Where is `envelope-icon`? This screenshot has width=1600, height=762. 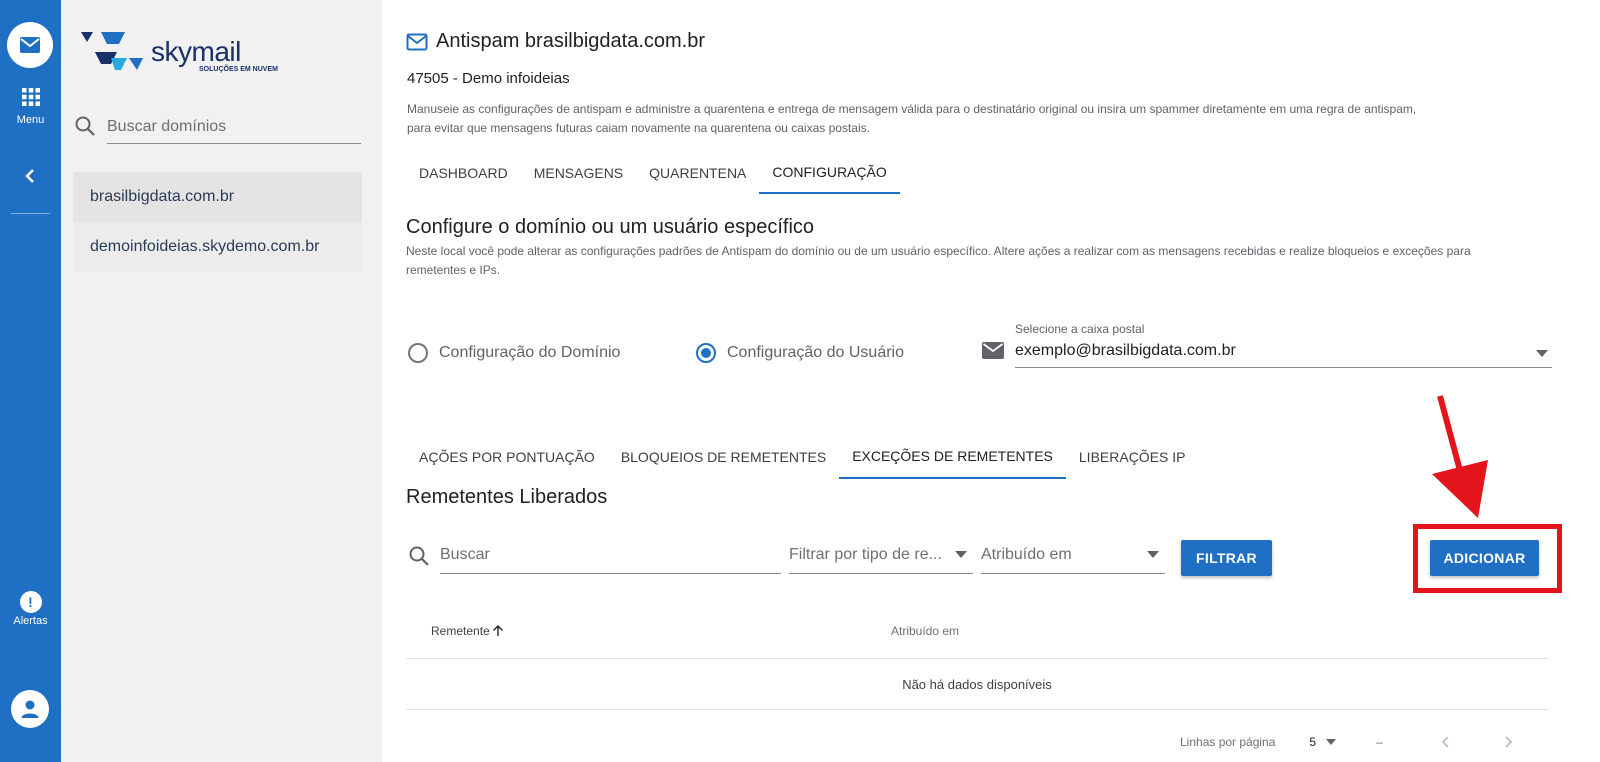 envelope-icon is located at coordinates (993, 350).